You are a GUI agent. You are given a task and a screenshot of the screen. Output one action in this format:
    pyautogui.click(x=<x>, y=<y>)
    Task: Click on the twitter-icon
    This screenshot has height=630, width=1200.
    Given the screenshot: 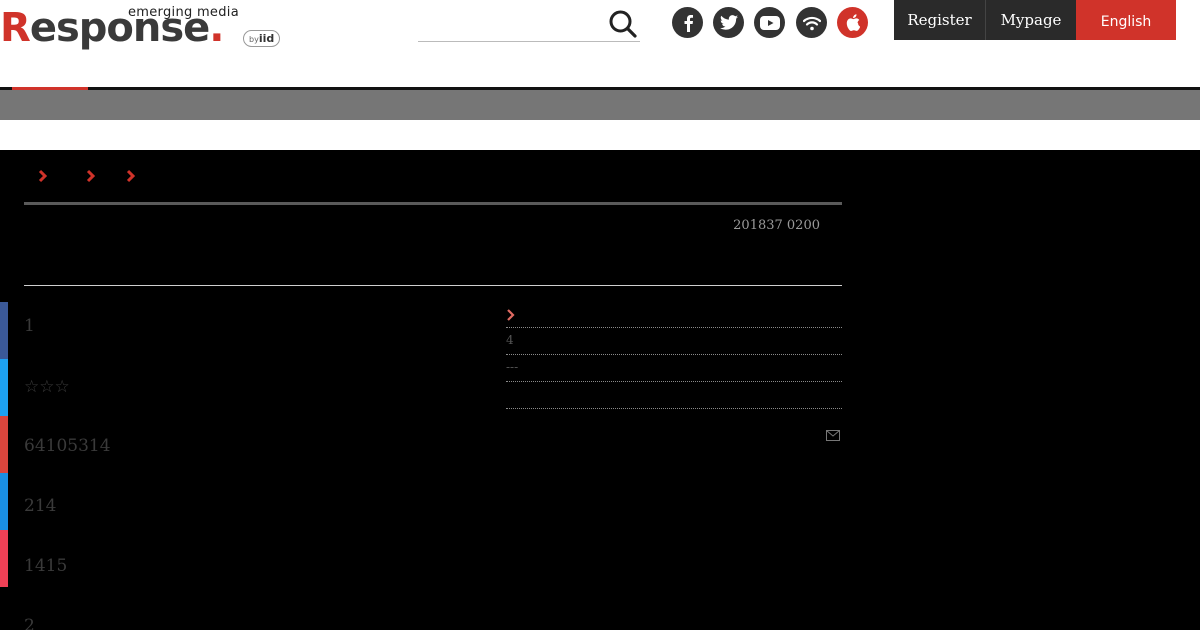 What is the action you would take?
    pyautogui.click(x=728, y=22)
    